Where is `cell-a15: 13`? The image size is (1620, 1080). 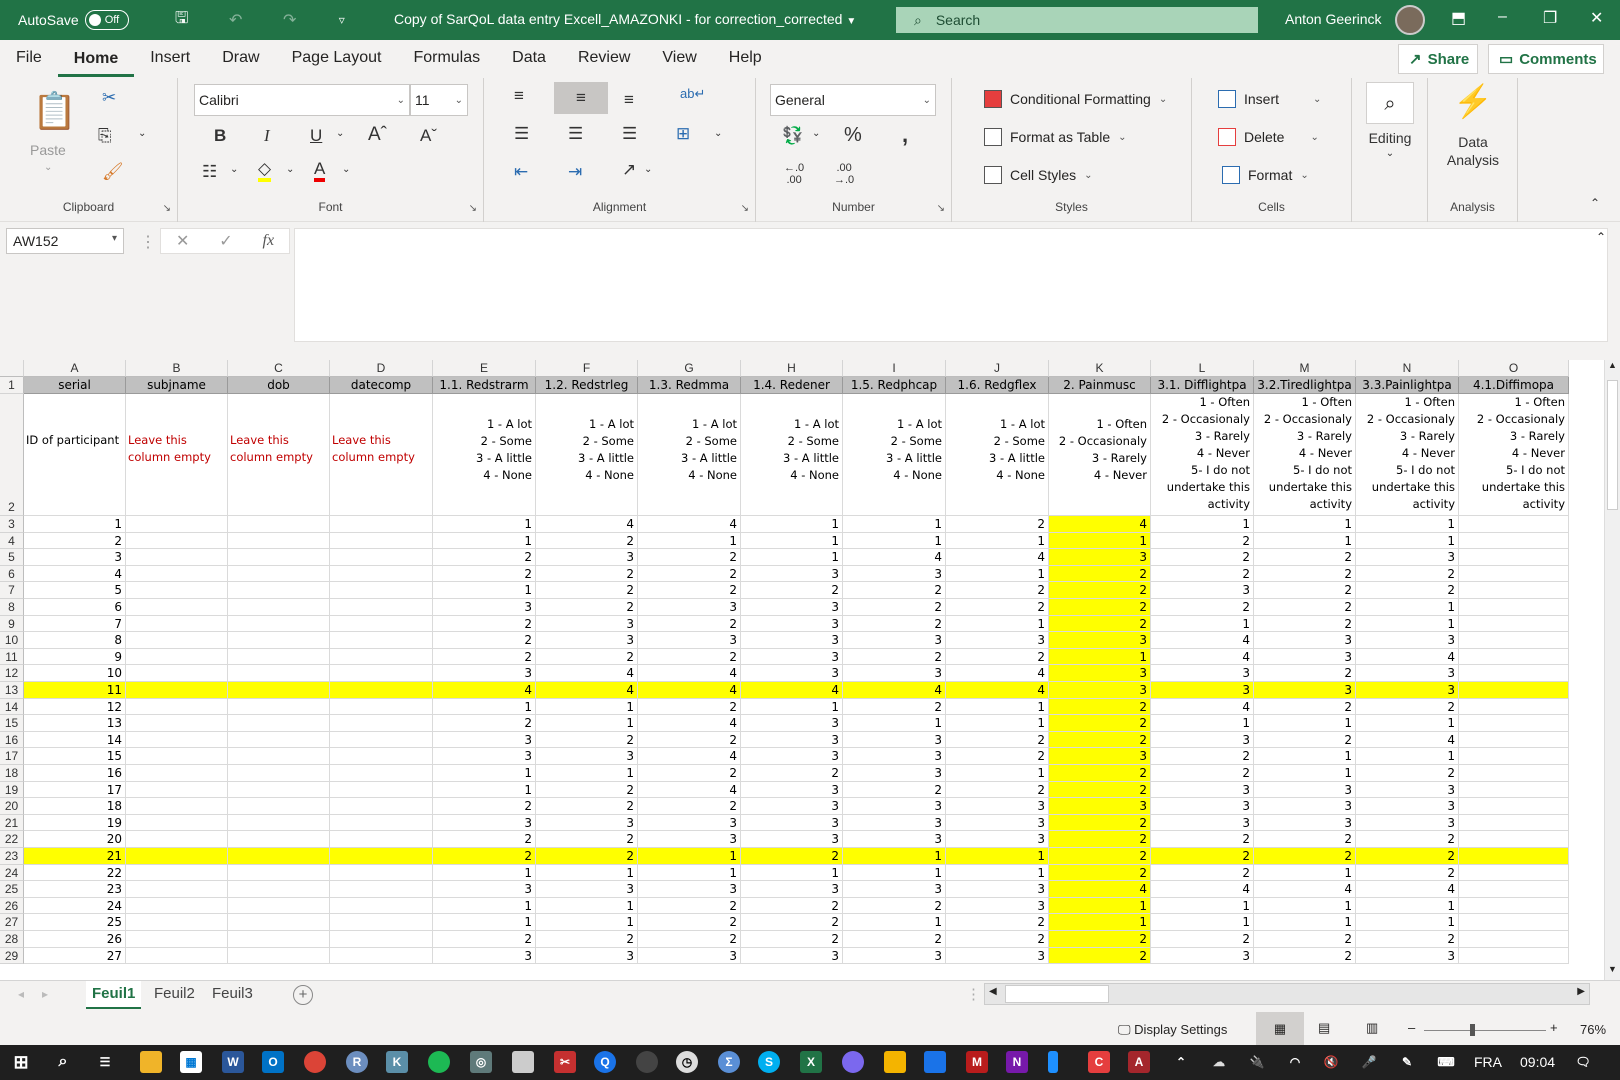 cell-a15: 13 is located at coordinates (75, 723).